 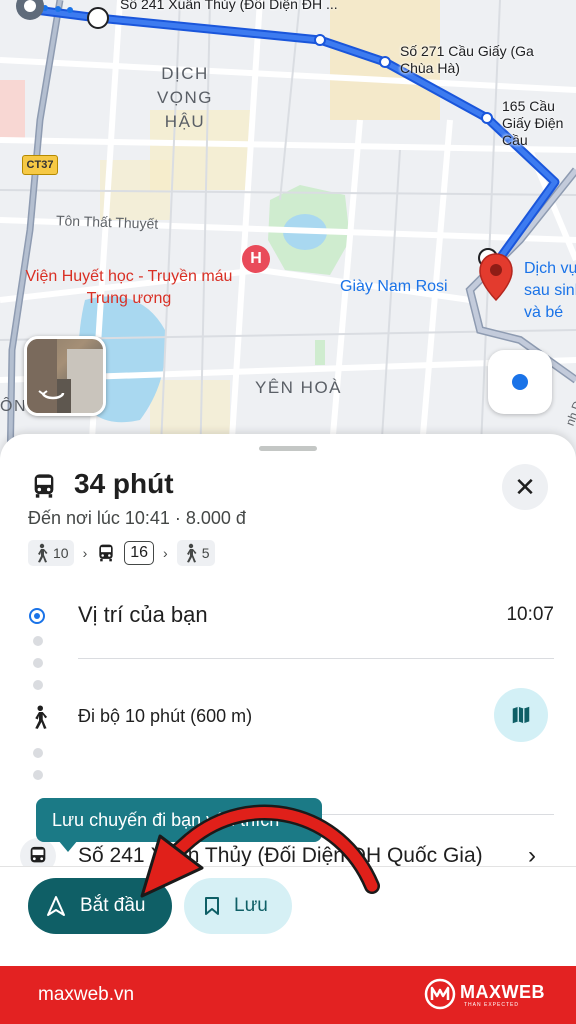 I want to click on save-trip-tooltip: Lưu chuyến đi bạn yêu thích, so click(x=179, y=820).